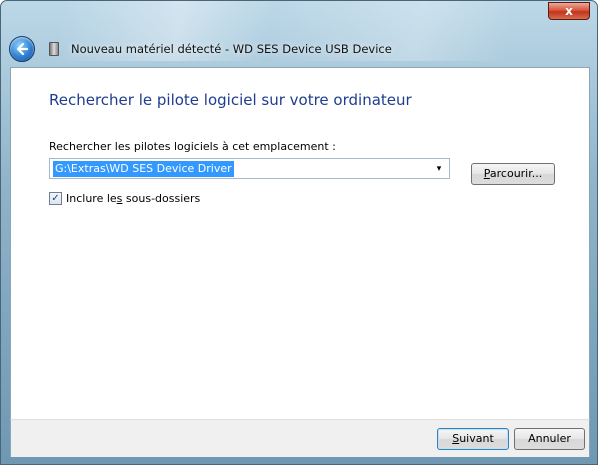  I want to click on close-button: x, so click(569, 11).